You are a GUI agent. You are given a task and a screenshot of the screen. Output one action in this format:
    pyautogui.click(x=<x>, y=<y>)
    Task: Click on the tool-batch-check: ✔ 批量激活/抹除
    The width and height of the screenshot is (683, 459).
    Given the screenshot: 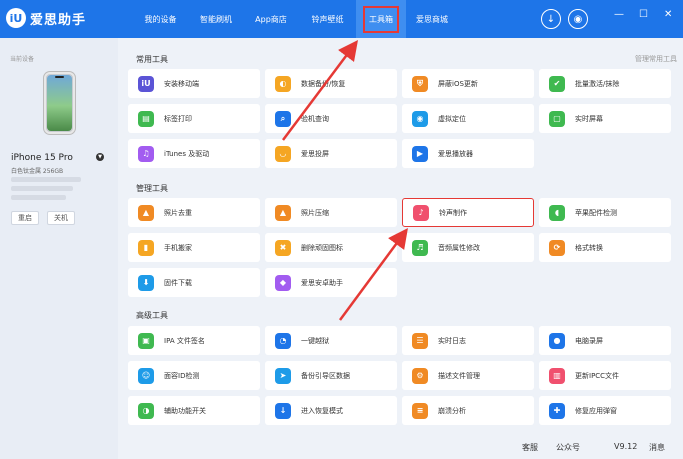 What is the action you would take?
    pyautogui.click(x=605, y=83)
    